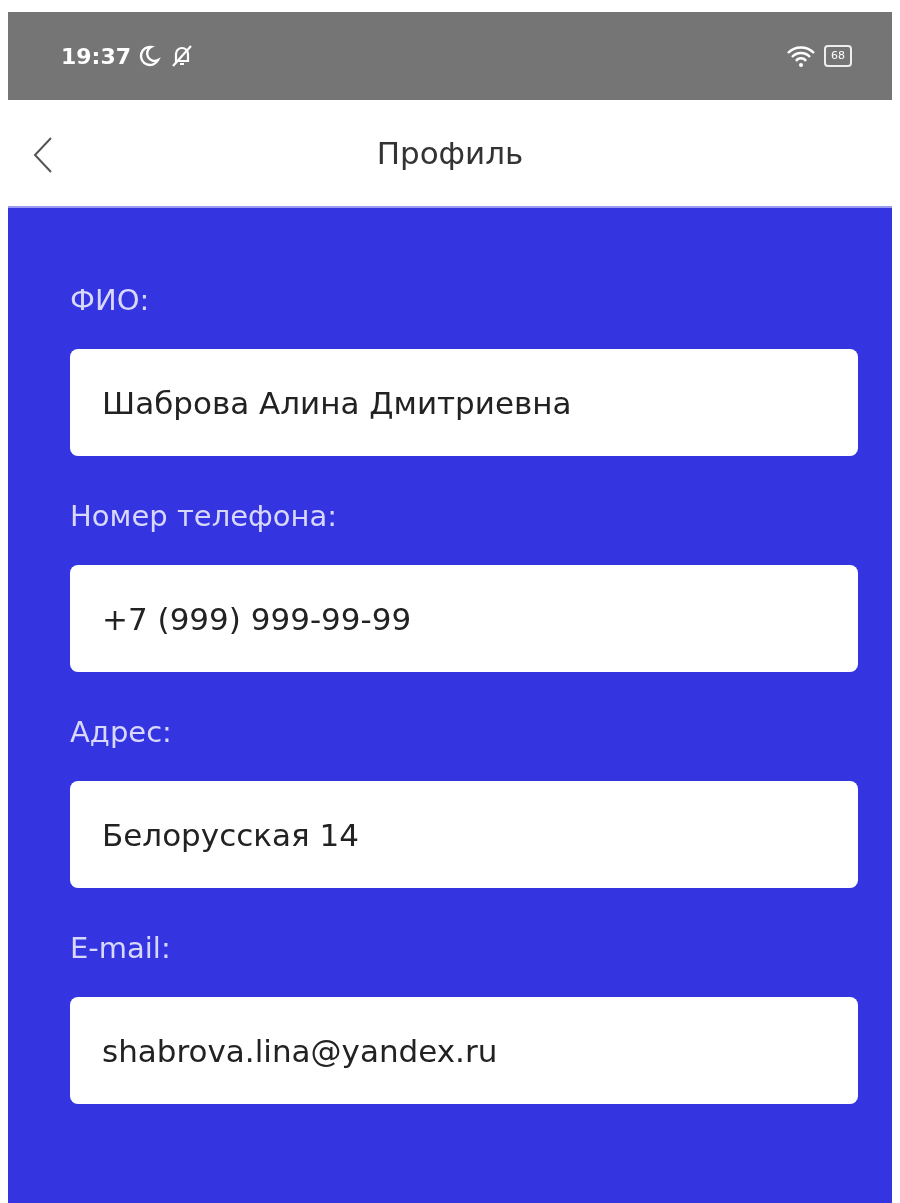  What do you see at coordinates (464, 1050) in the screenshot?
I see `input-field: shabrova.lina@yandex.ru` at bounding box center [464, 1050].